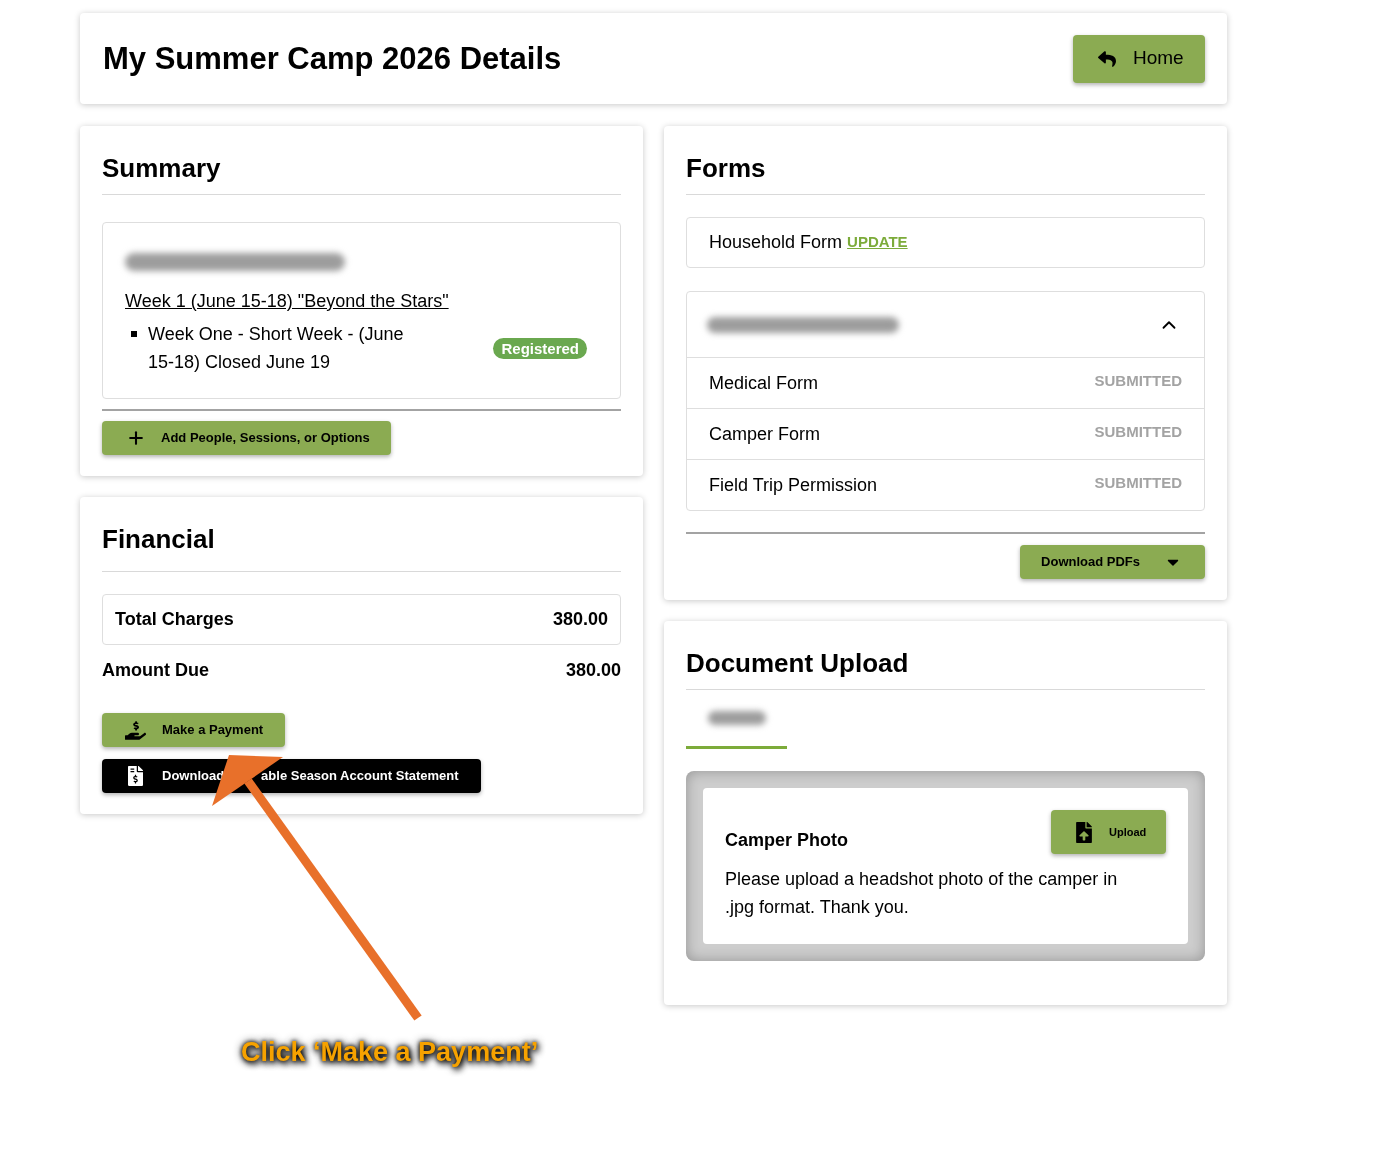 This screenshot has height=1154, width=1400. Describe the element at coordinates (332, 58) in the screenshot. I see `page-title: My Summer Camp 2026 Details` at that location.